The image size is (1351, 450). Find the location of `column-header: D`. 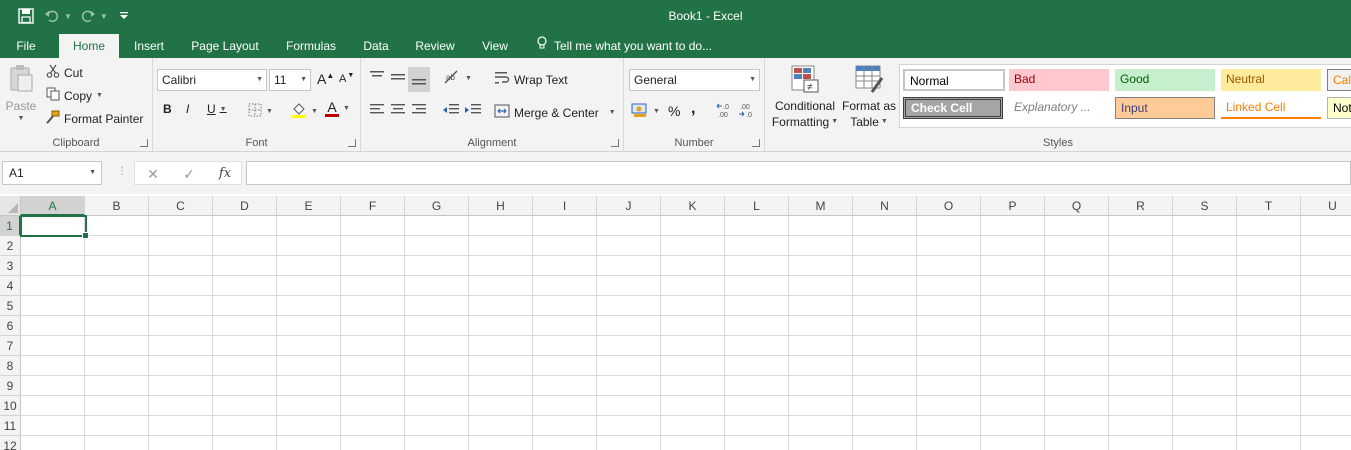

column-header: D is located at coordinates (245, 206).